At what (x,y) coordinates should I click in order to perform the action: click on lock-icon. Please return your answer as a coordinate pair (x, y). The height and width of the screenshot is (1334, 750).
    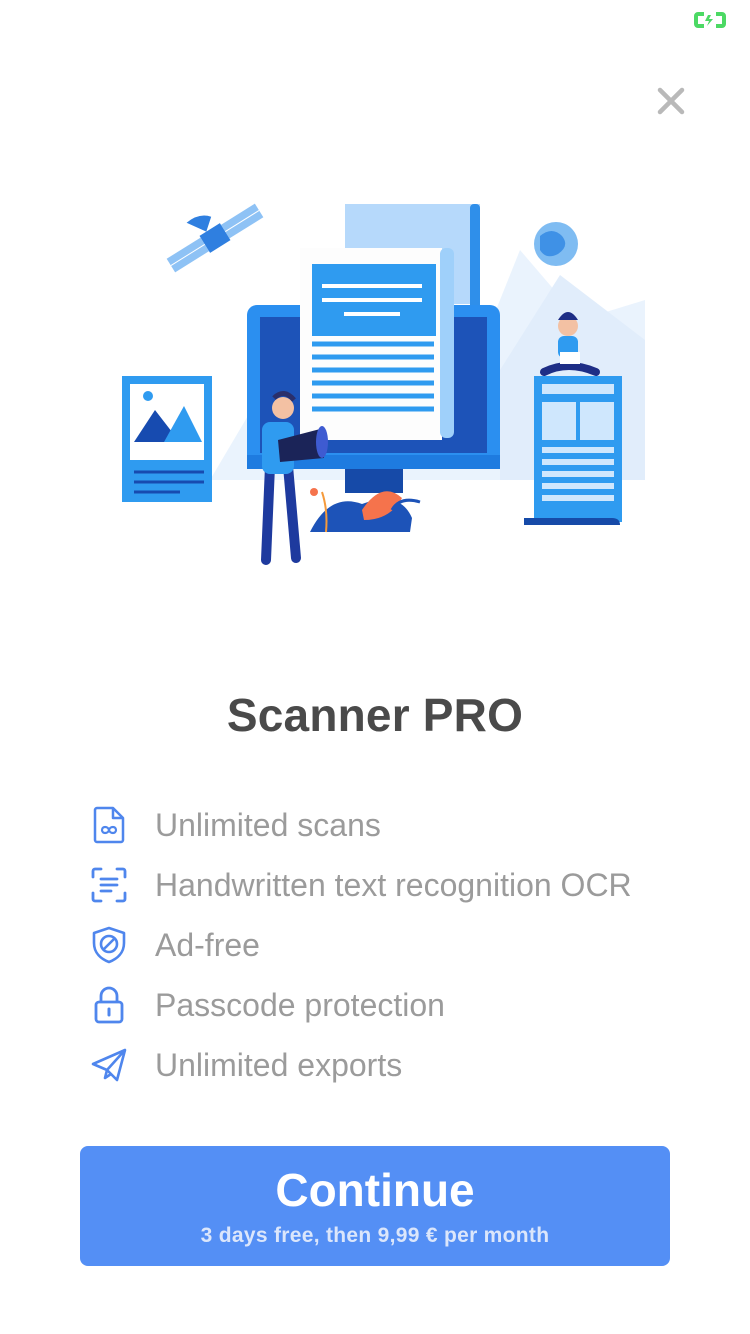
    Looking at the image, I should click on (109, 1005).